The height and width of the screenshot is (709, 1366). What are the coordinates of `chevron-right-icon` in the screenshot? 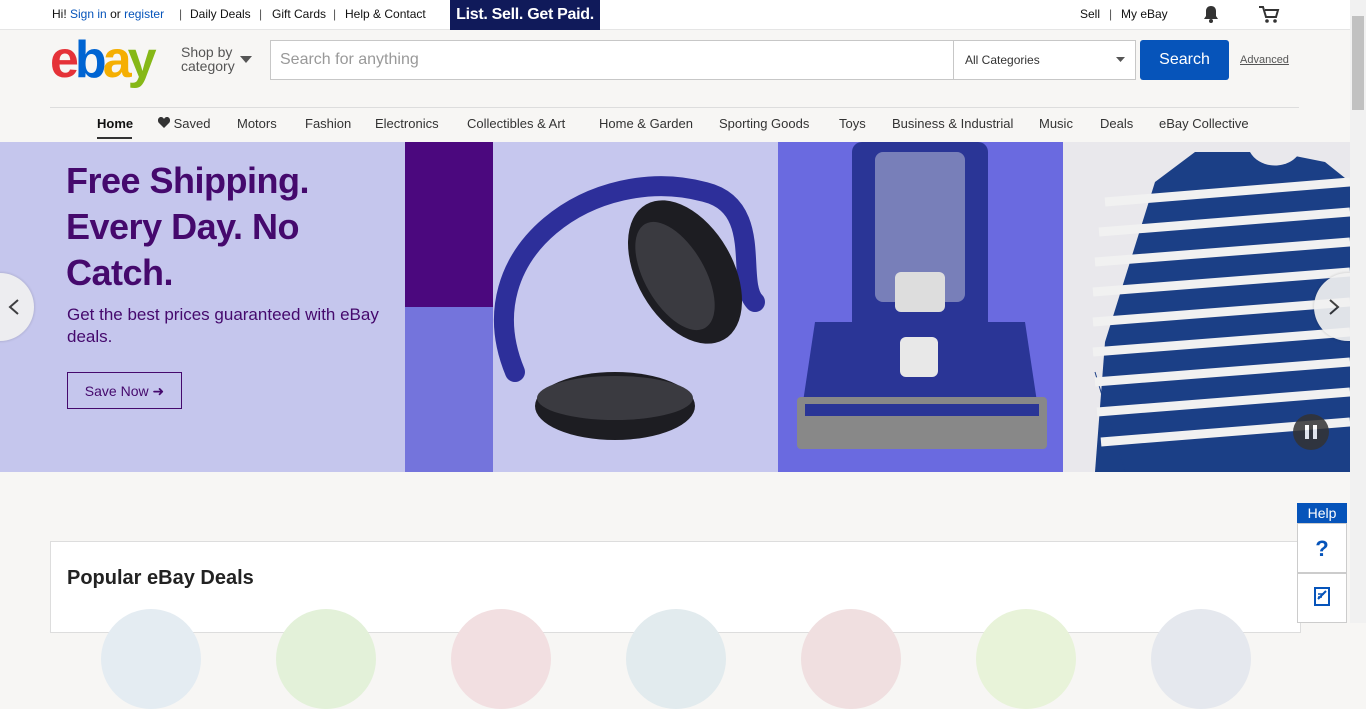 It's located at (1334, 307).